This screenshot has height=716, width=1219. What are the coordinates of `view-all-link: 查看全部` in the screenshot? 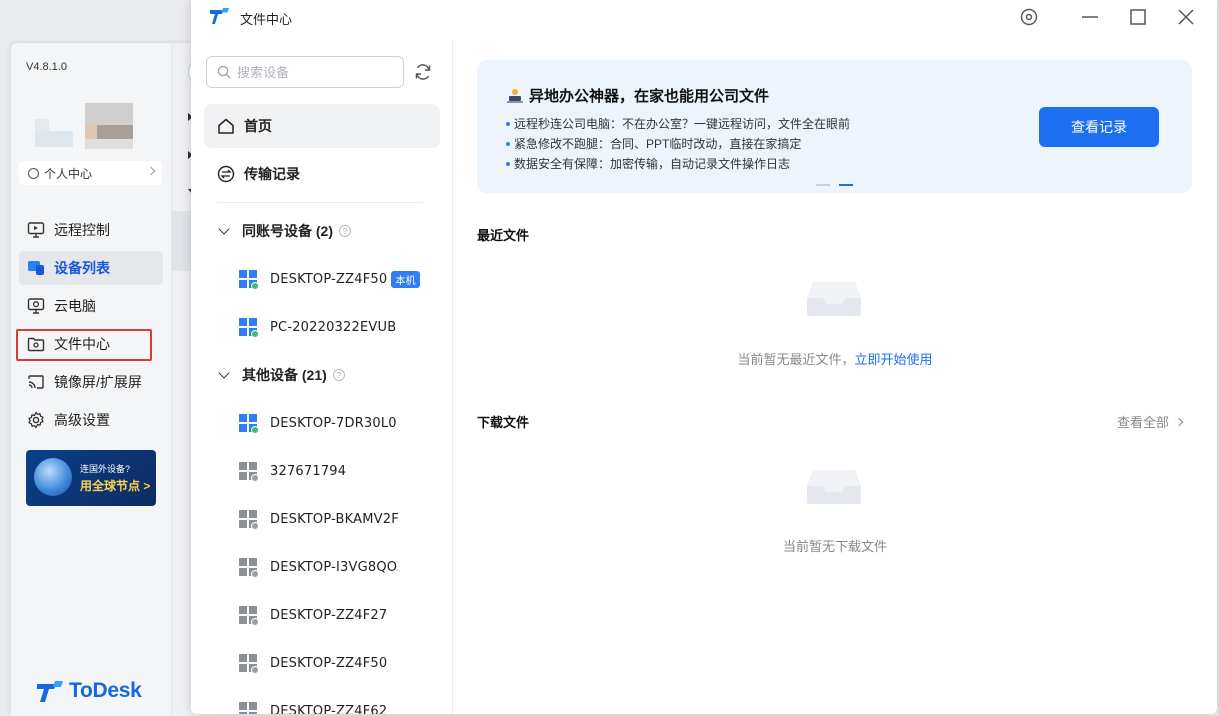 It's located at (1150, 421).